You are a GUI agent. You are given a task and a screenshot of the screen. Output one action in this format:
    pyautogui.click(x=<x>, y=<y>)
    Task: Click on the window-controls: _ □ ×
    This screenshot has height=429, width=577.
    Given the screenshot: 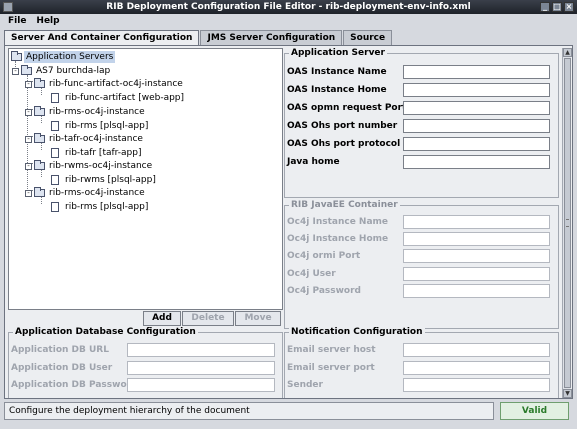 What is the action you would take?
    pyautogui.click(x=557, y=7)
    